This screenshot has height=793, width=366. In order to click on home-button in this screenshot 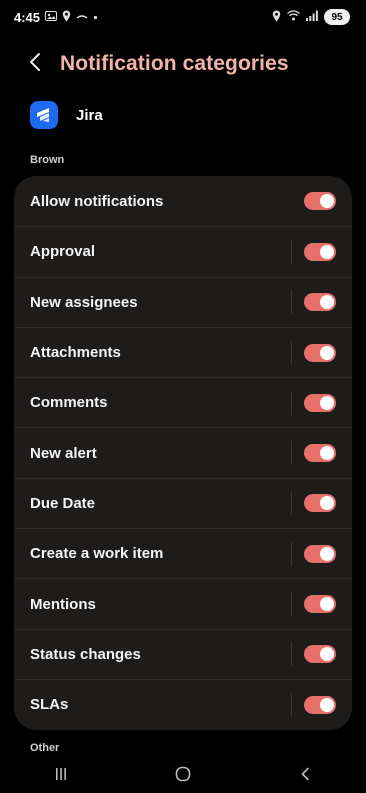, I will do `click(183, 777)`.